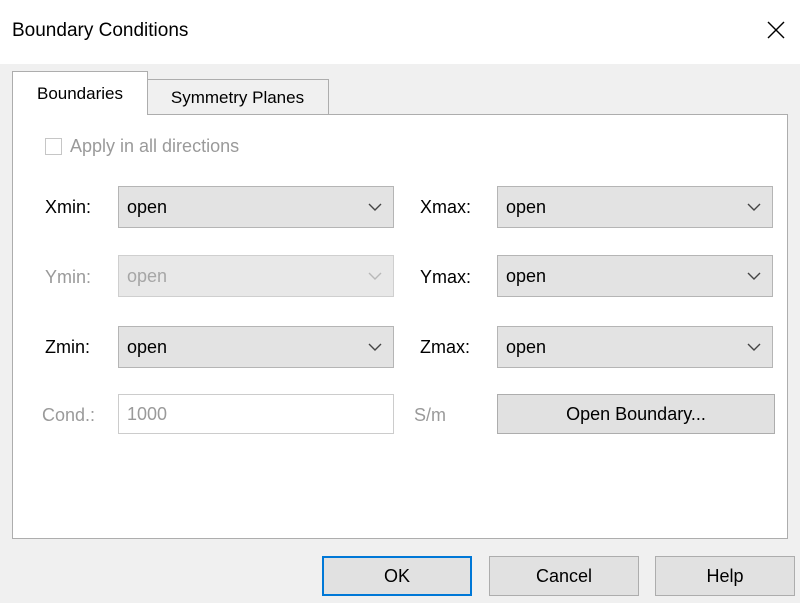  I want to click on ymax-select: open, so click(635, 276).